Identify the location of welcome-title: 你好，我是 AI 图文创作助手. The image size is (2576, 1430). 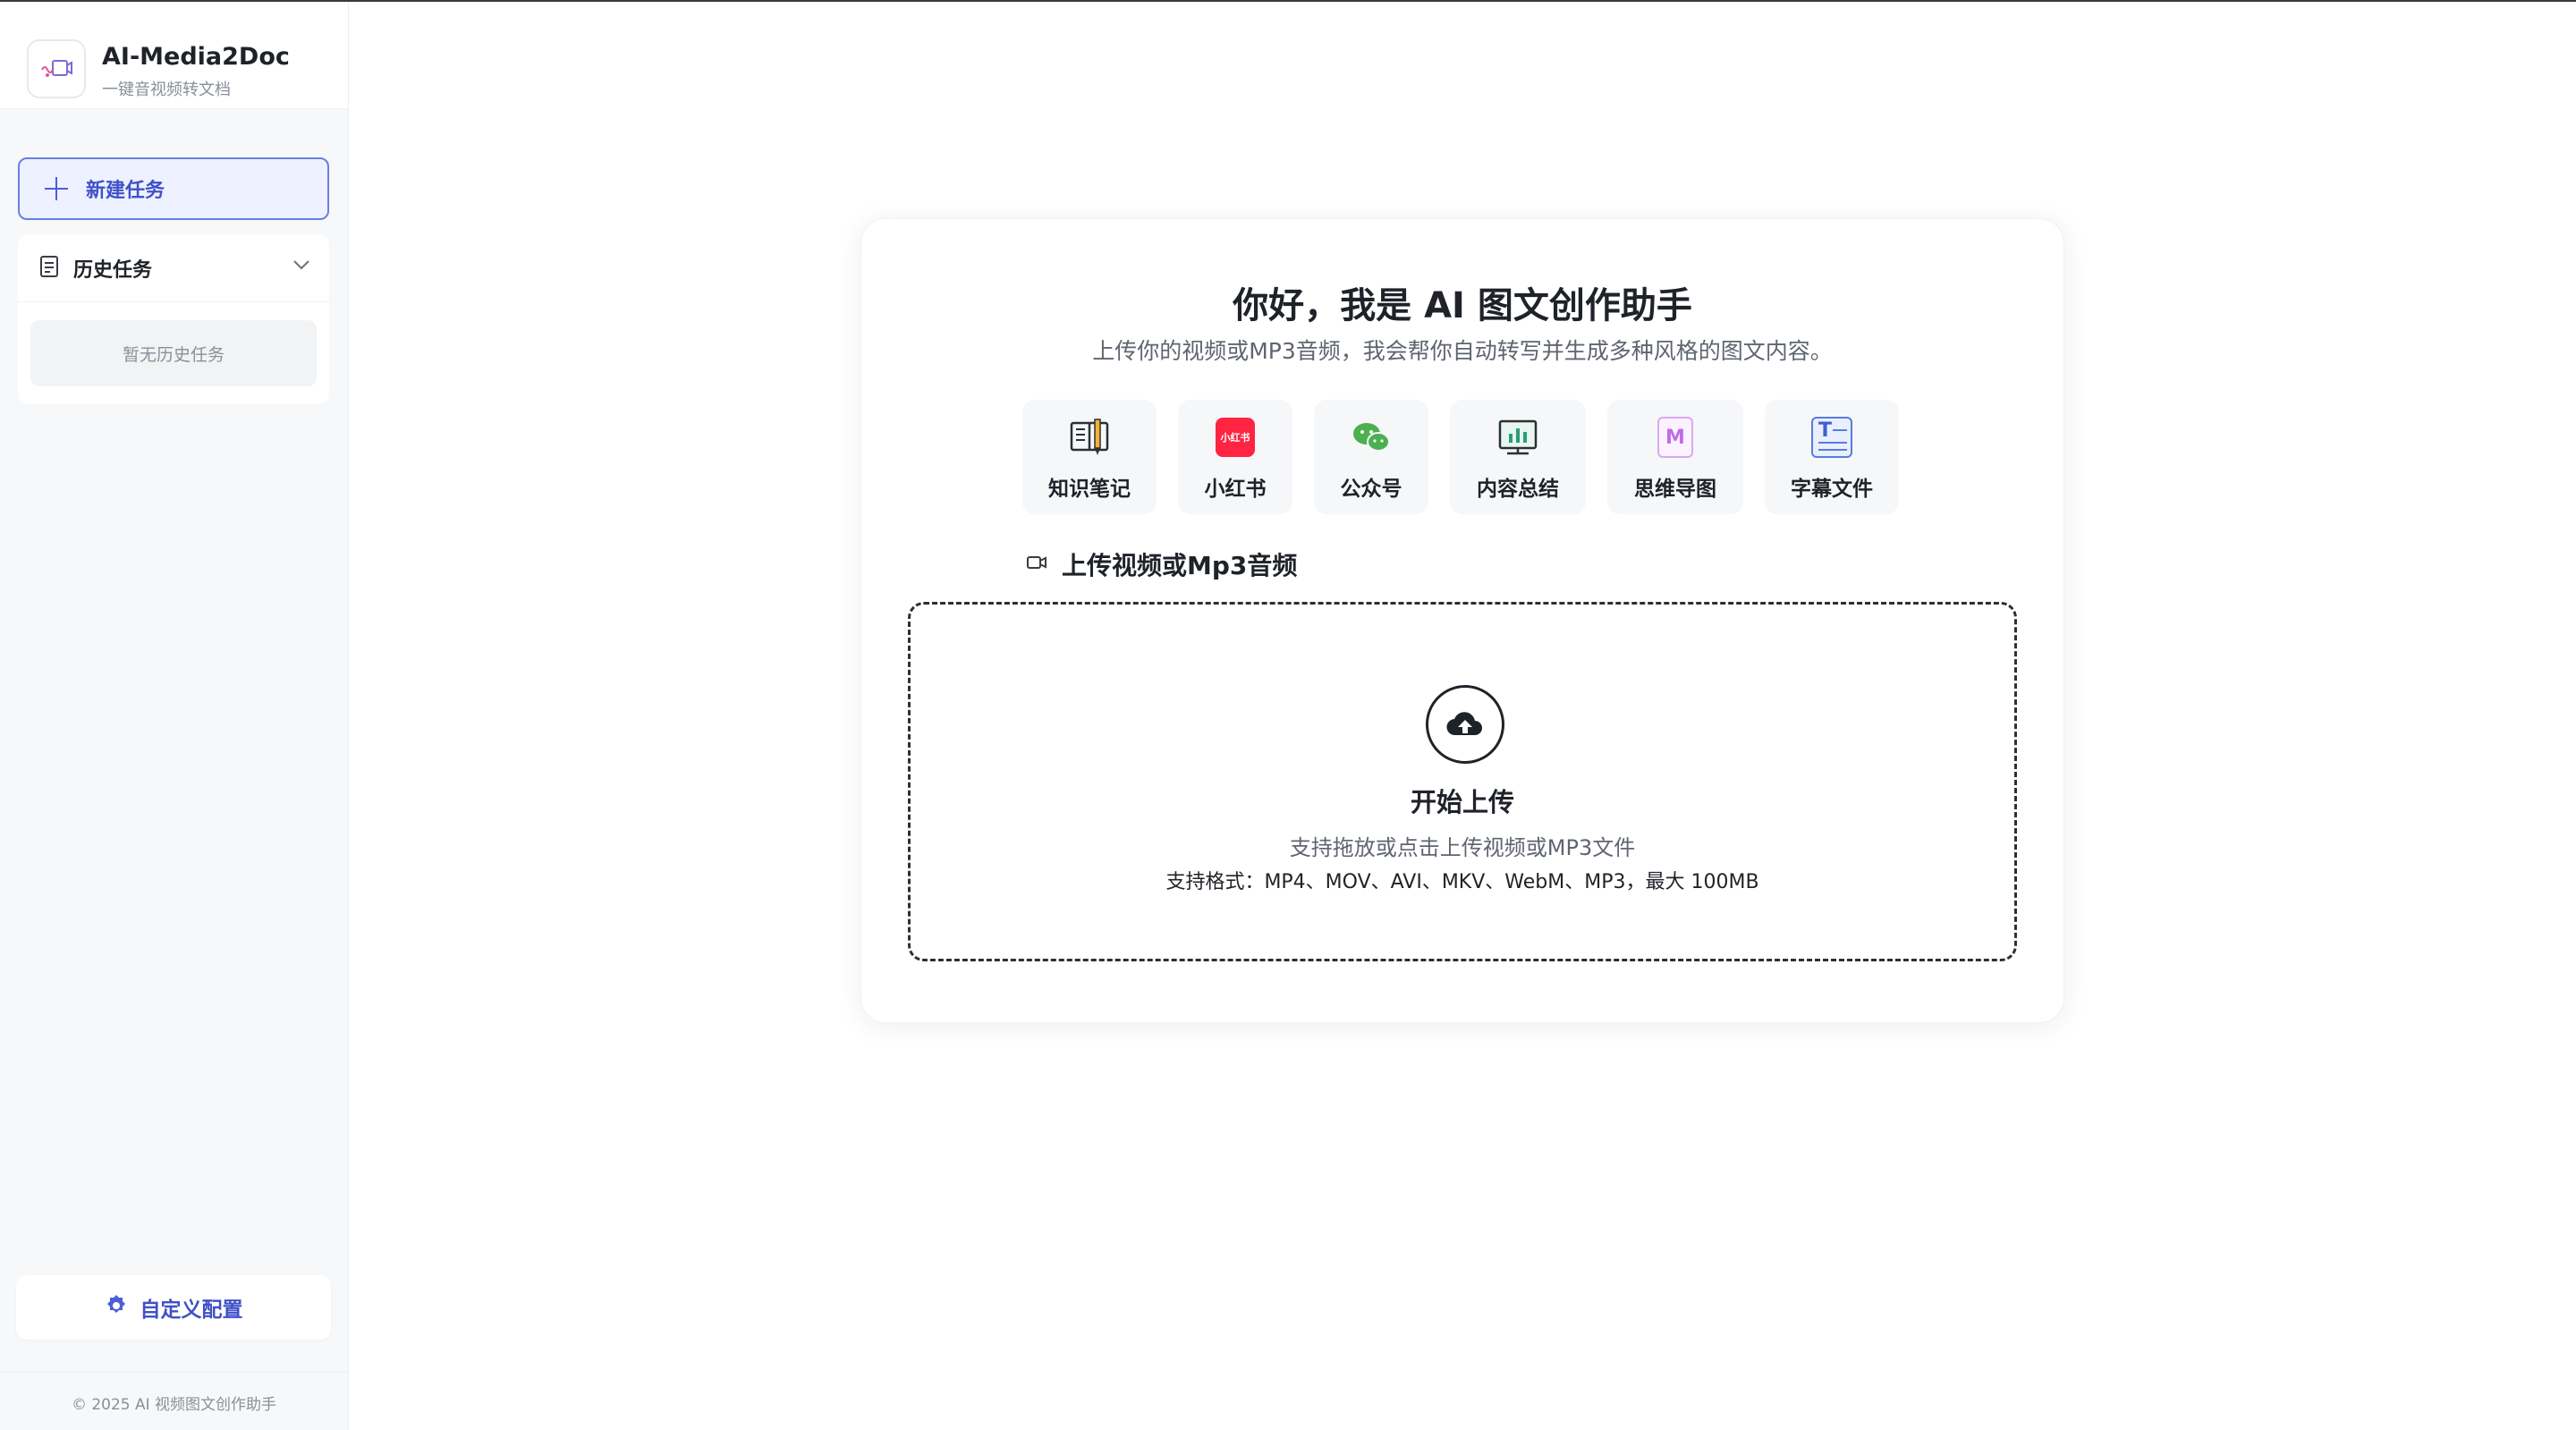
(1462, 305).